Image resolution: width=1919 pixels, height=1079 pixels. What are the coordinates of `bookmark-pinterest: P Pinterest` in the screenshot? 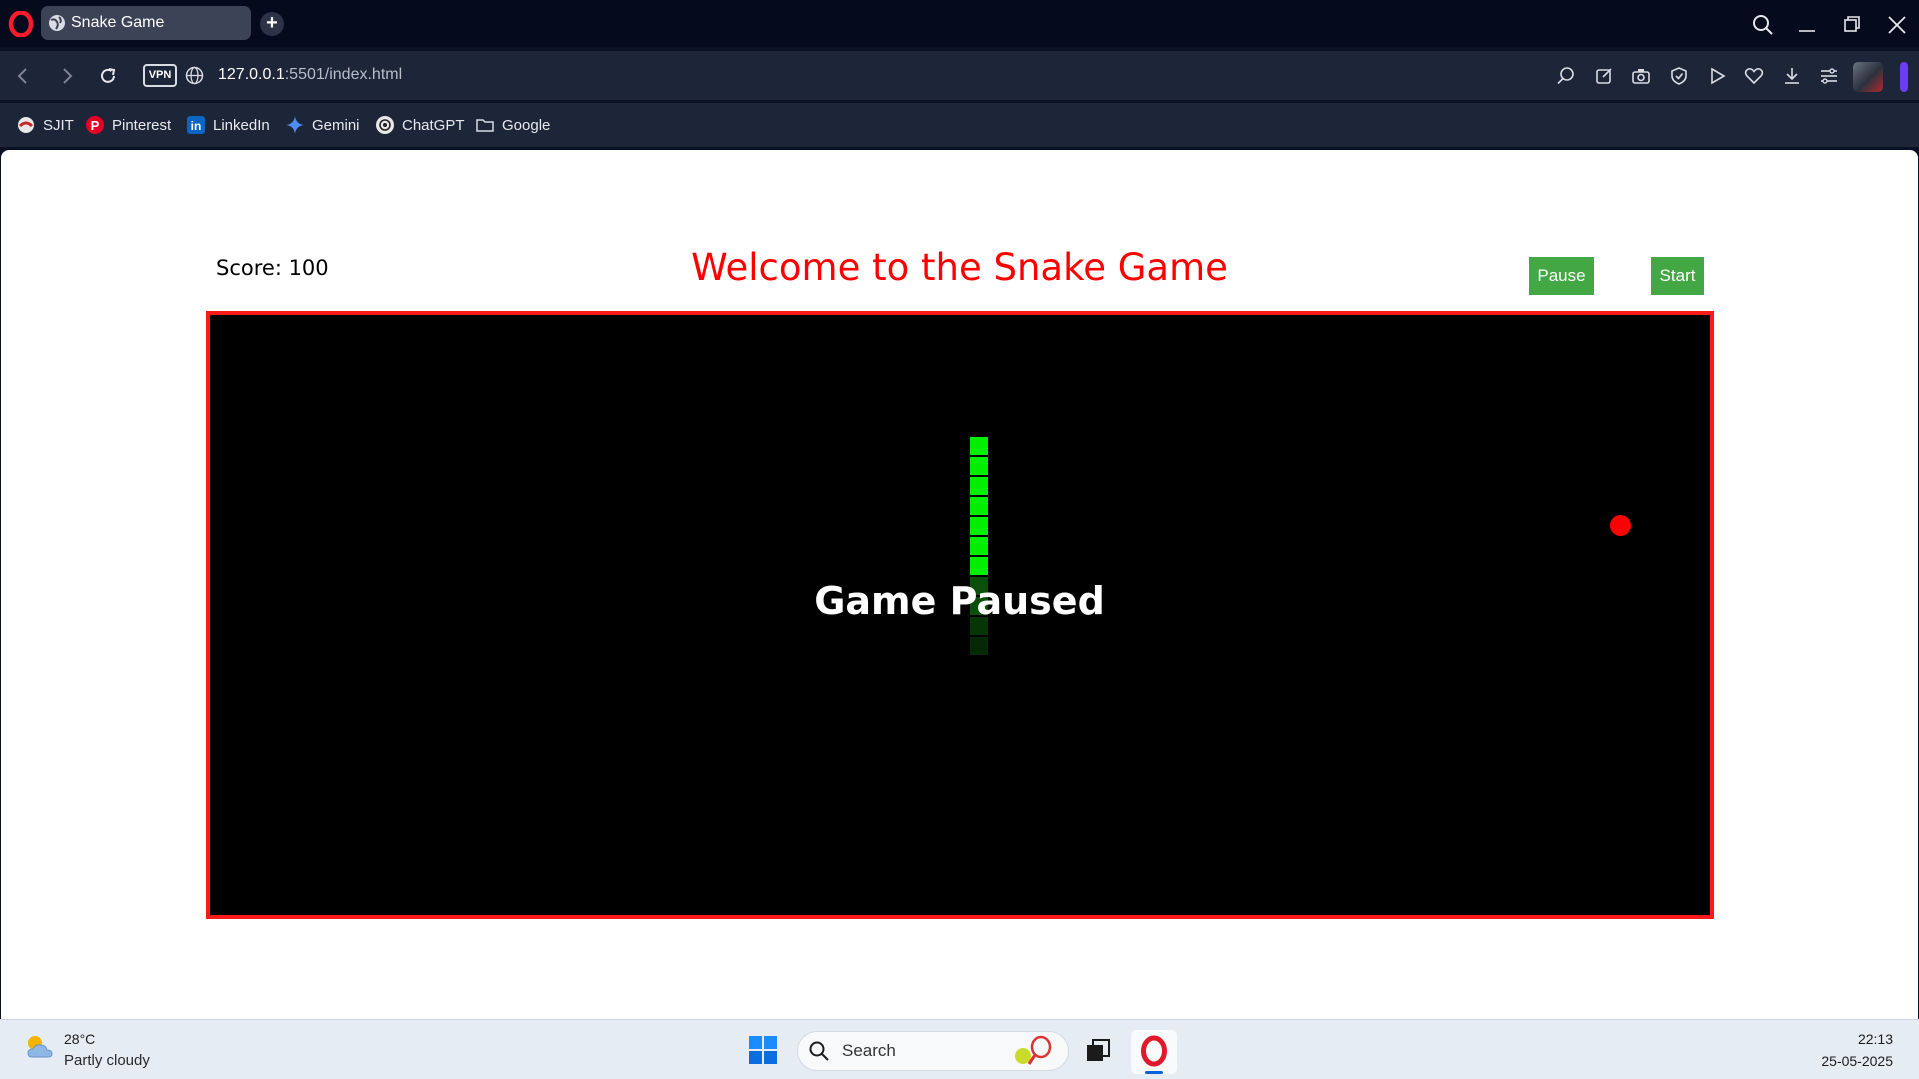 It's located at (128, 125).